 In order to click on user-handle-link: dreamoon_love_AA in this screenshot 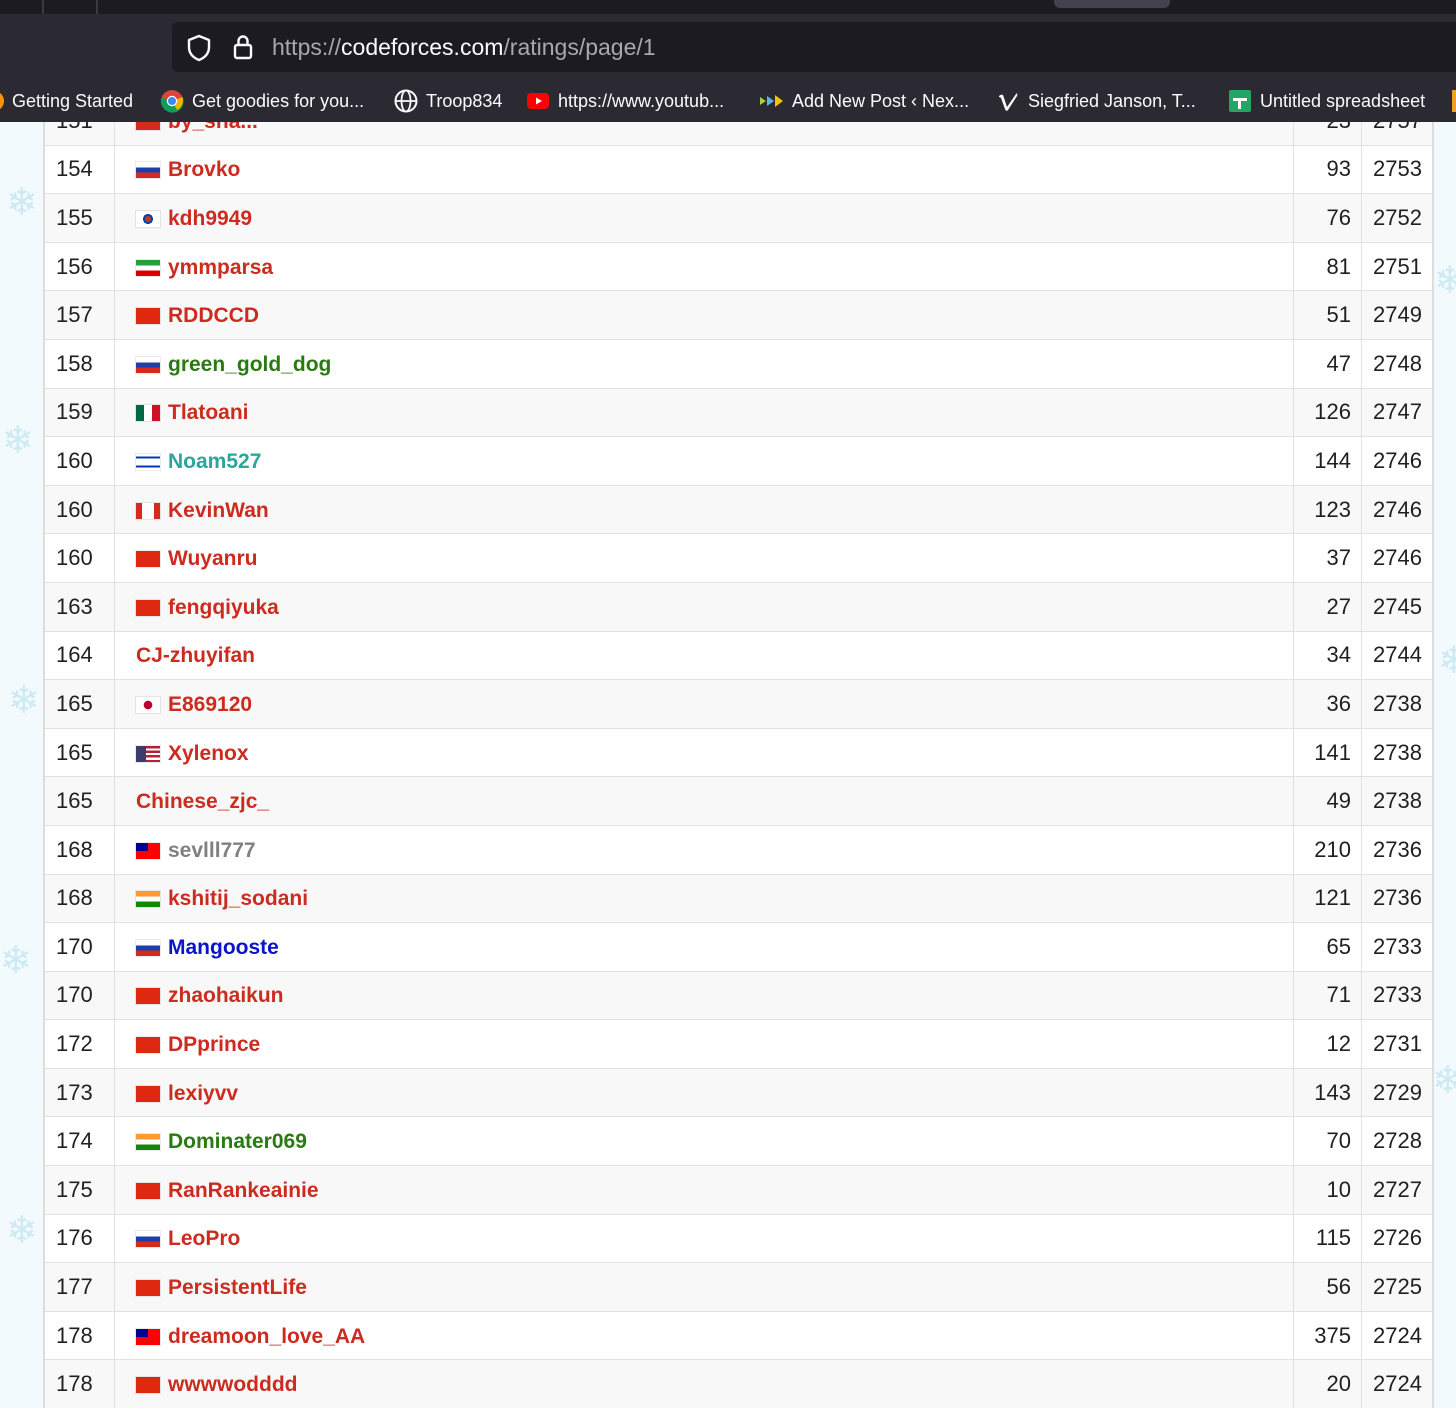, I will do `click(266, 1336)`.